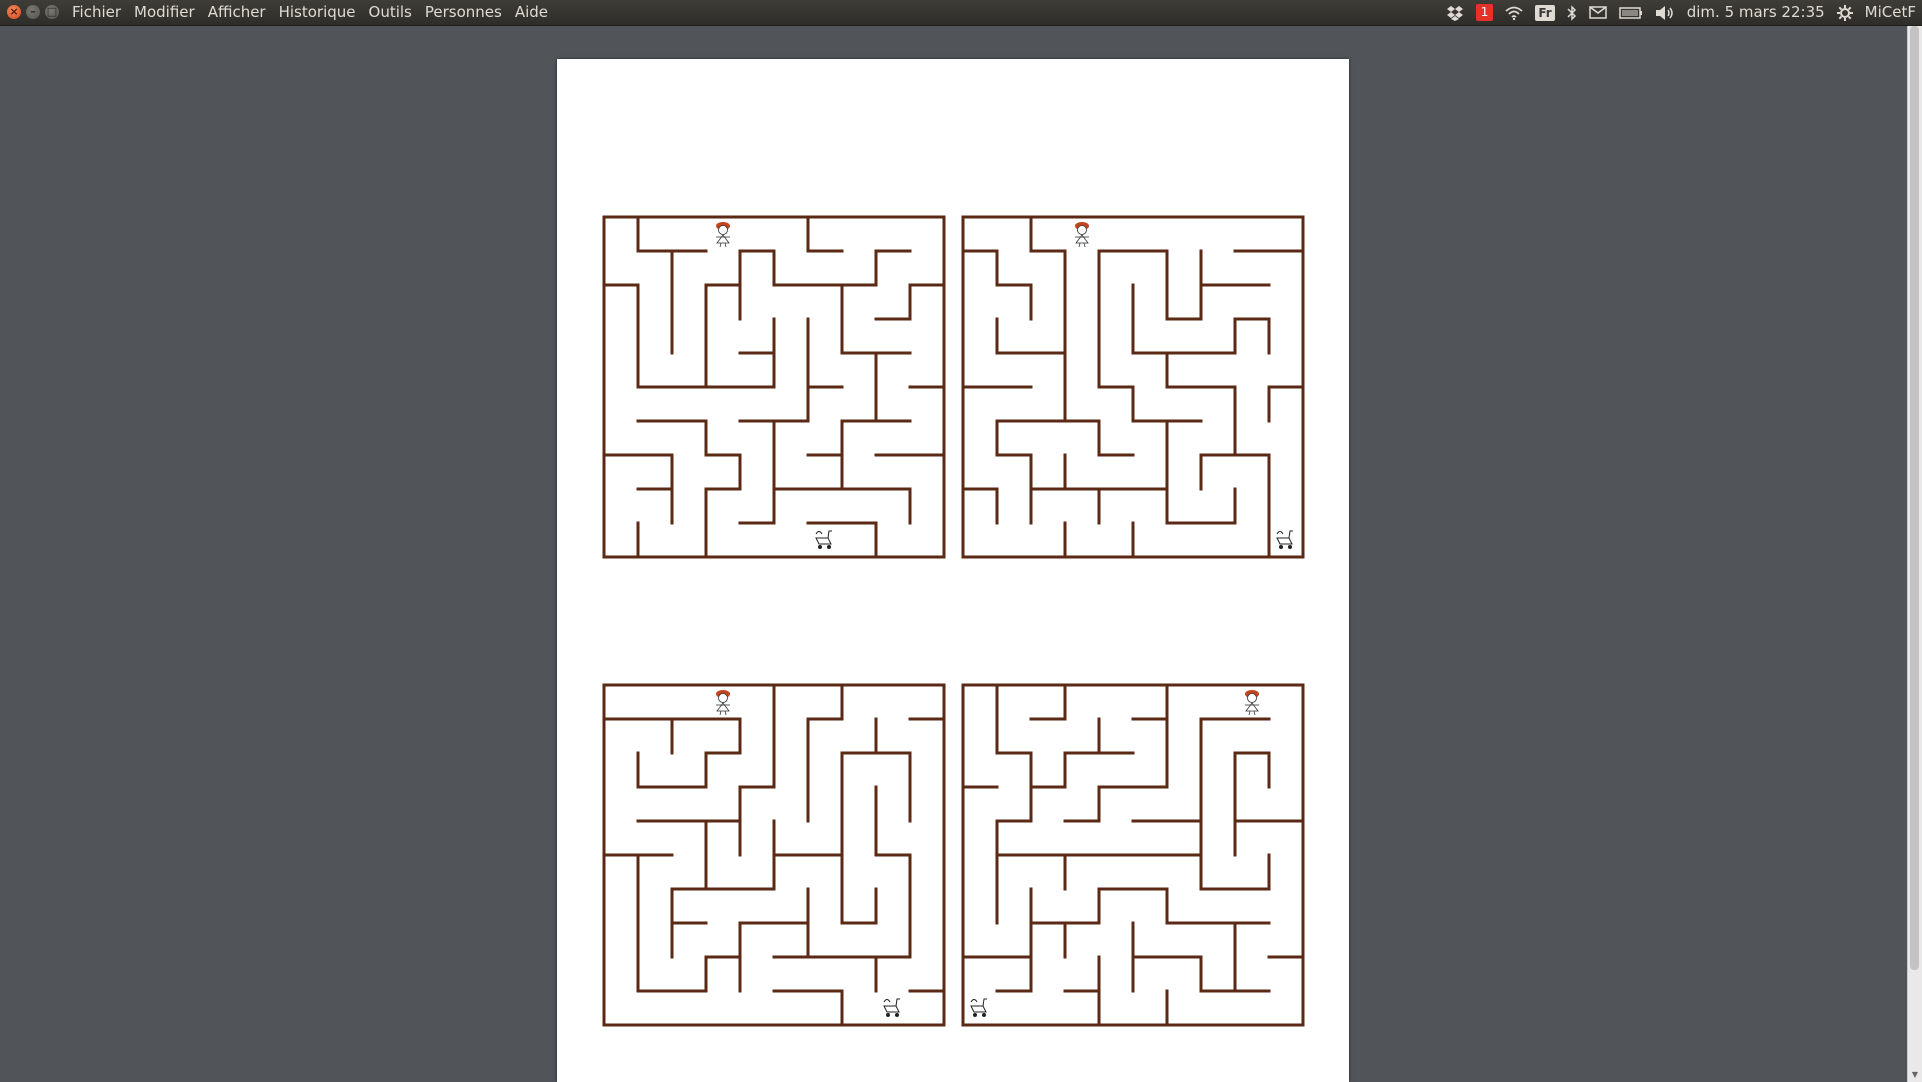 The width and height of the screenshot is (1922, 1082). I want to click on wifi-icon, so click(1514, 13).